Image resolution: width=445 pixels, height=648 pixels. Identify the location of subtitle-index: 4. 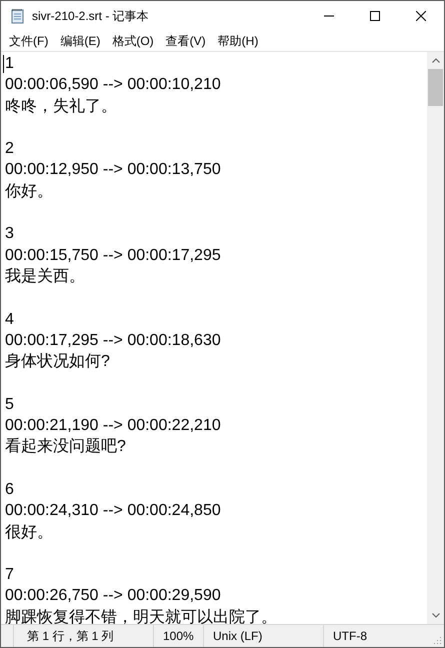
(9, 320).